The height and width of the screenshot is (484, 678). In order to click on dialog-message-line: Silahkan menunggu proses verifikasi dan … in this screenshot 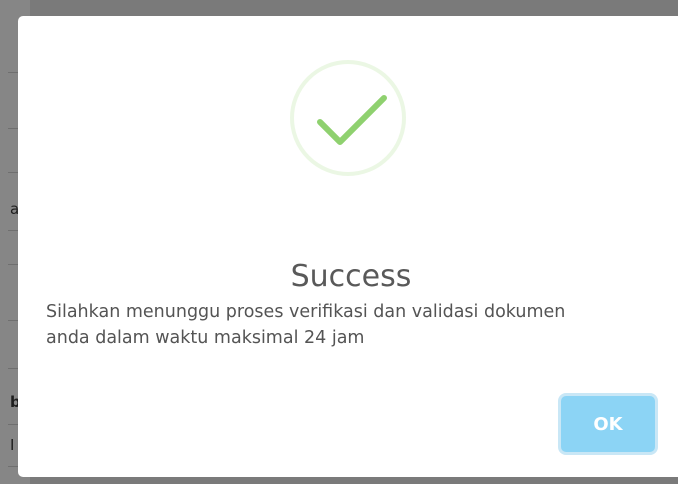, I will do `click(306, 312)`.